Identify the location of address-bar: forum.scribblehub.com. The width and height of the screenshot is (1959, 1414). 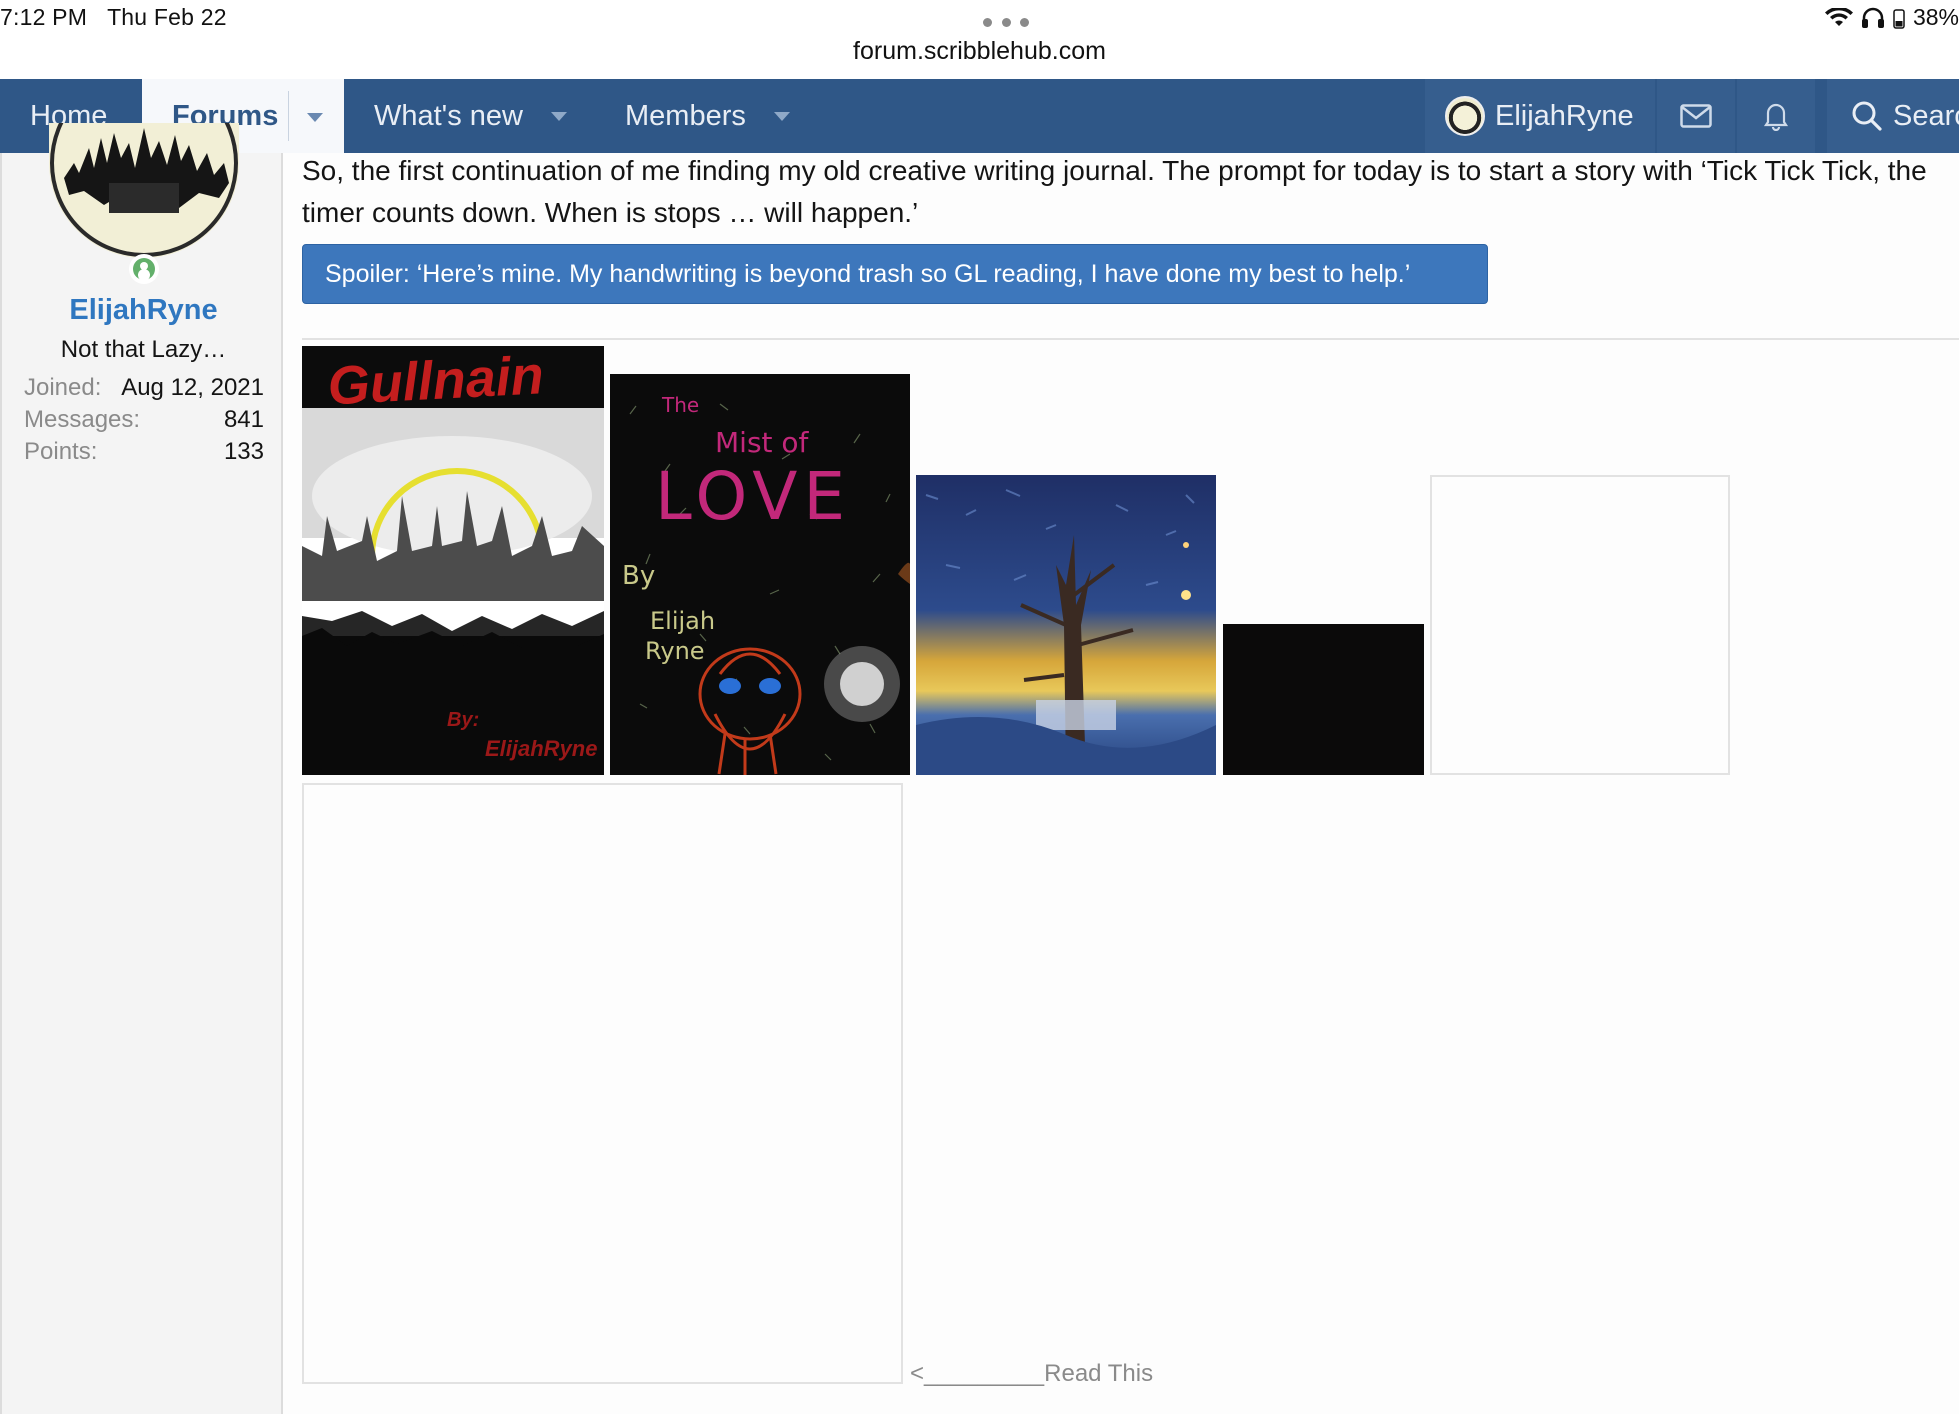
(979, 51).